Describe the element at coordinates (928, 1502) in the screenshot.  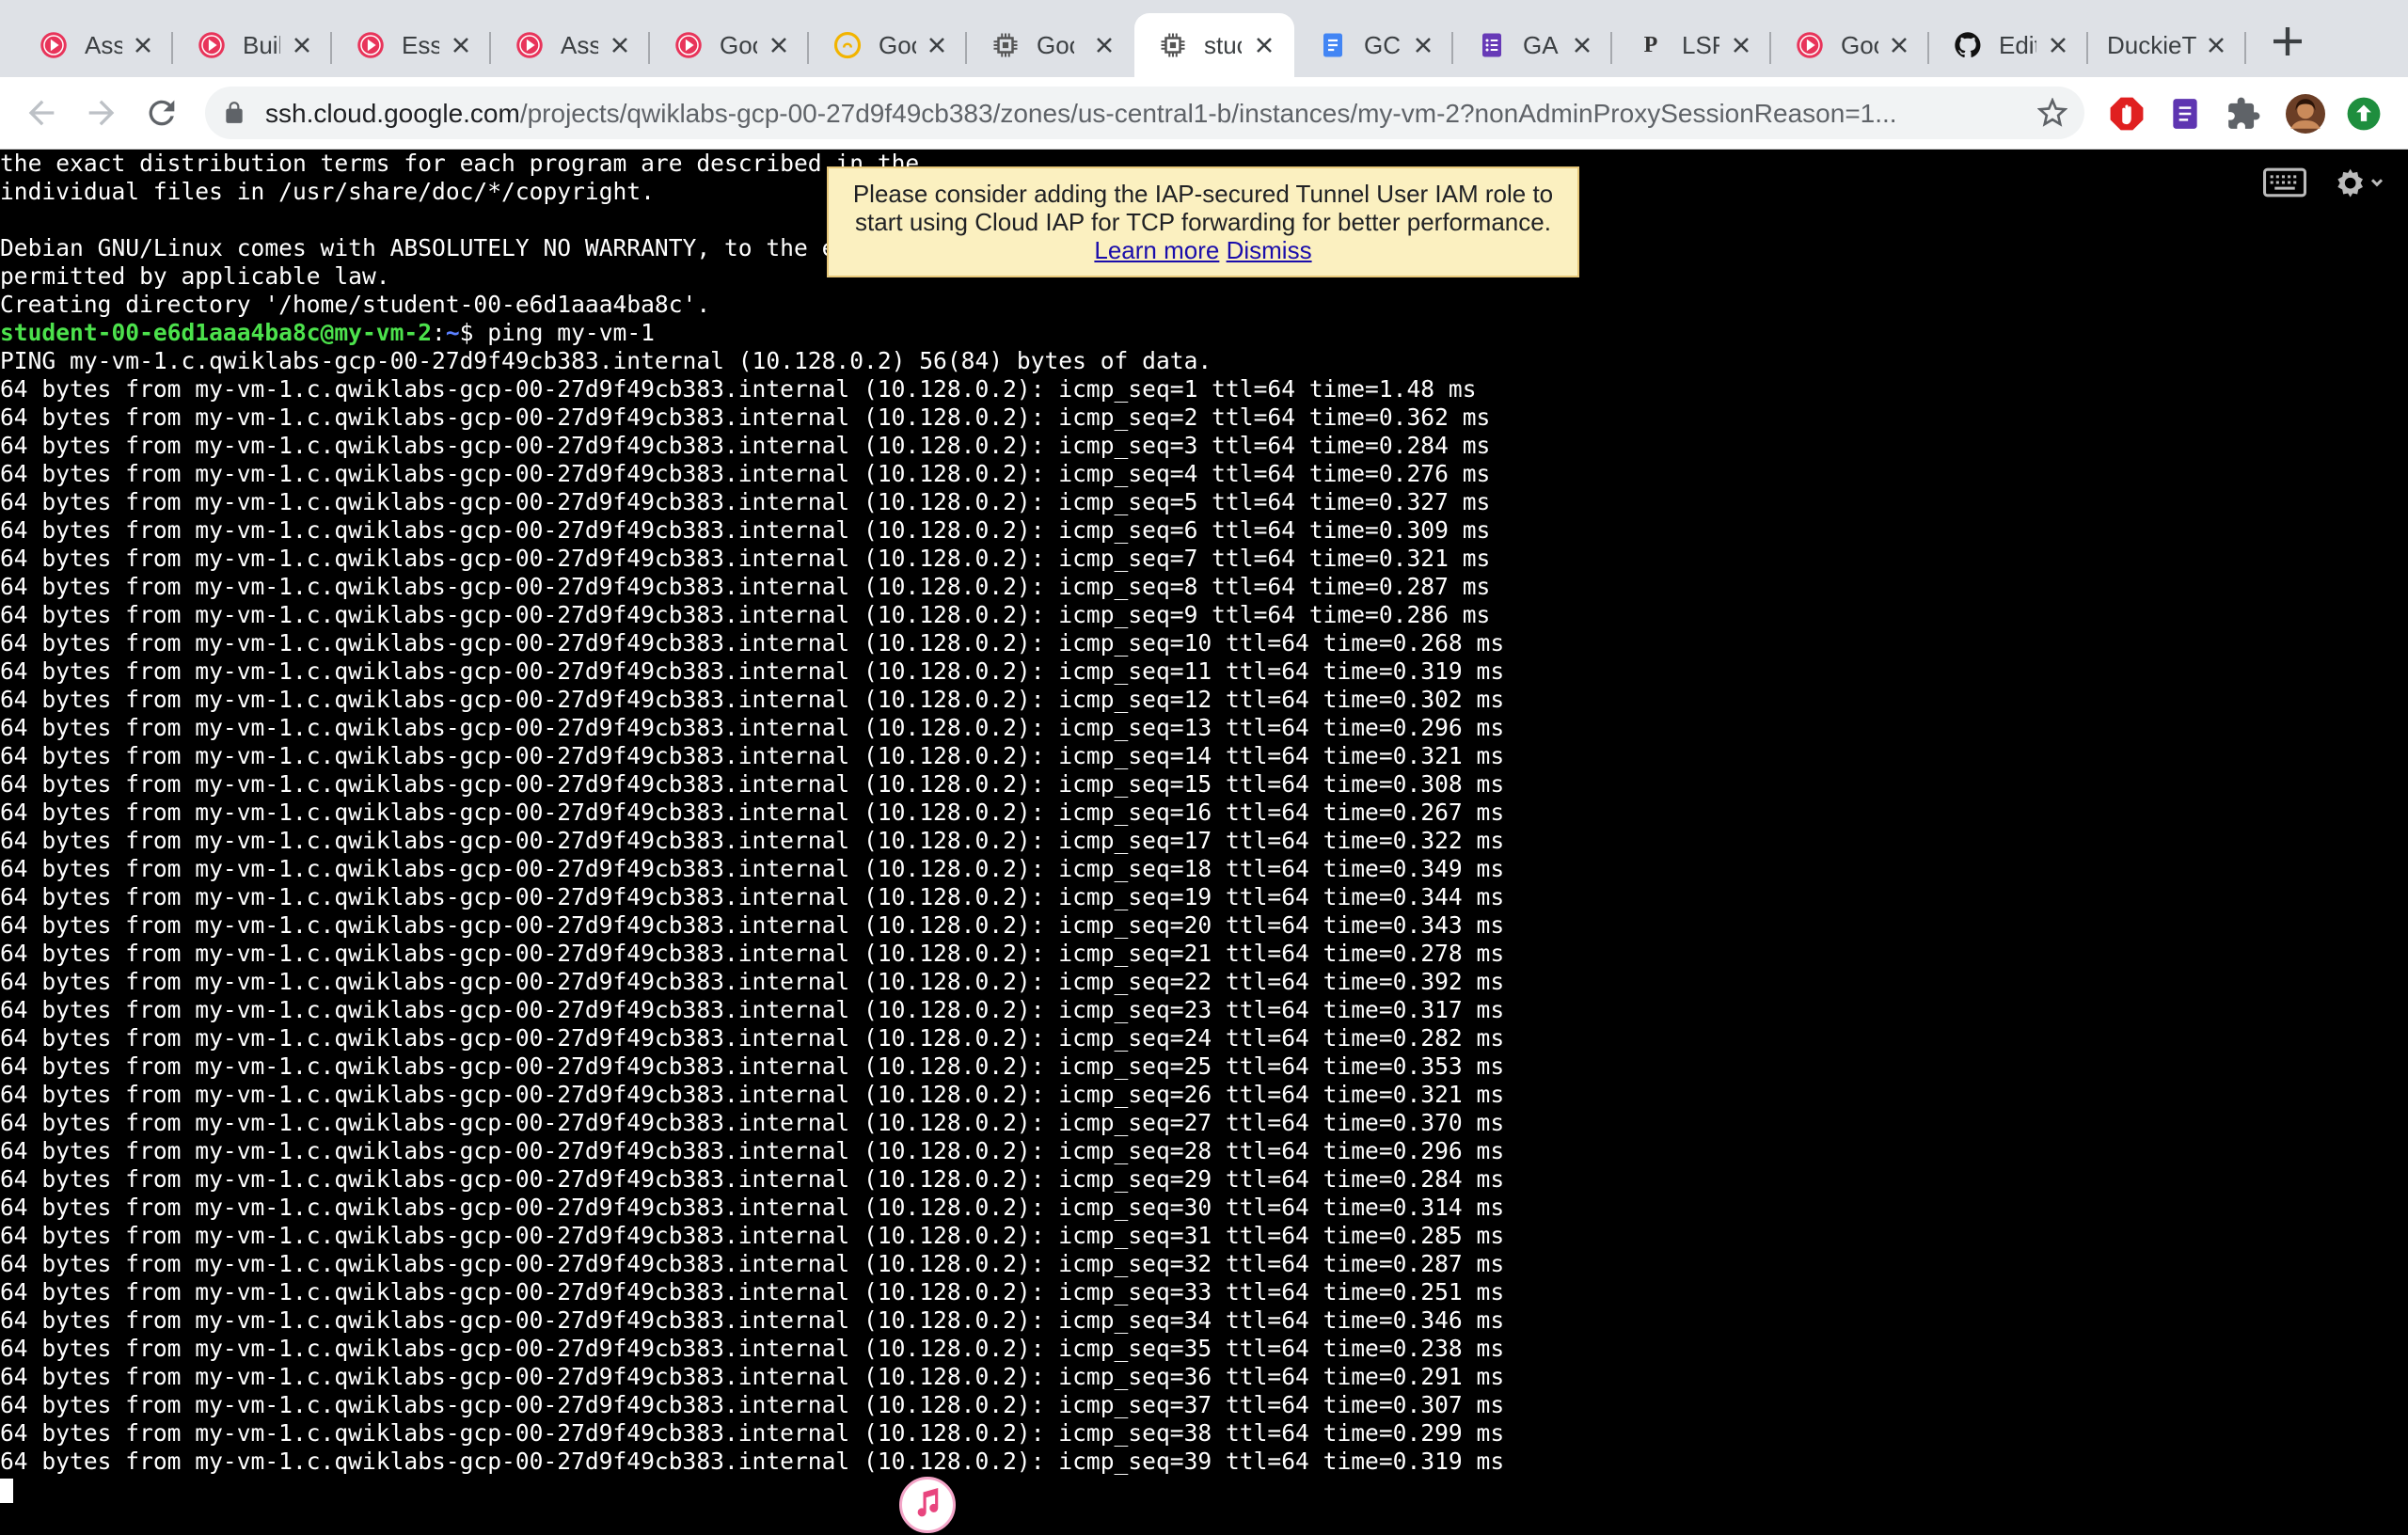
I see `music-note-icon` at that location.